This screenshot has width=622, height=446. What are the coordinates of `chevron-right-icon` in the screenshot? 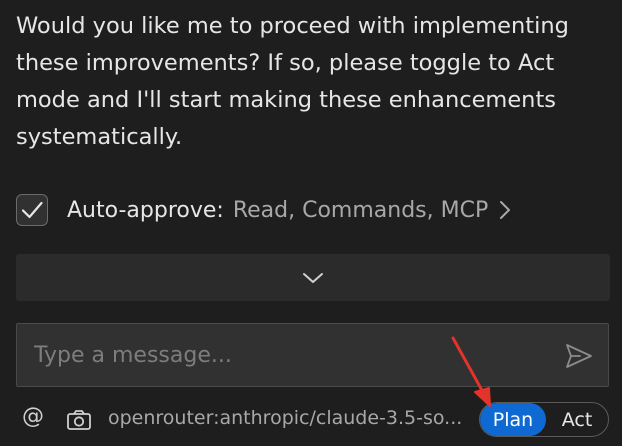 It's located at (505, 210).